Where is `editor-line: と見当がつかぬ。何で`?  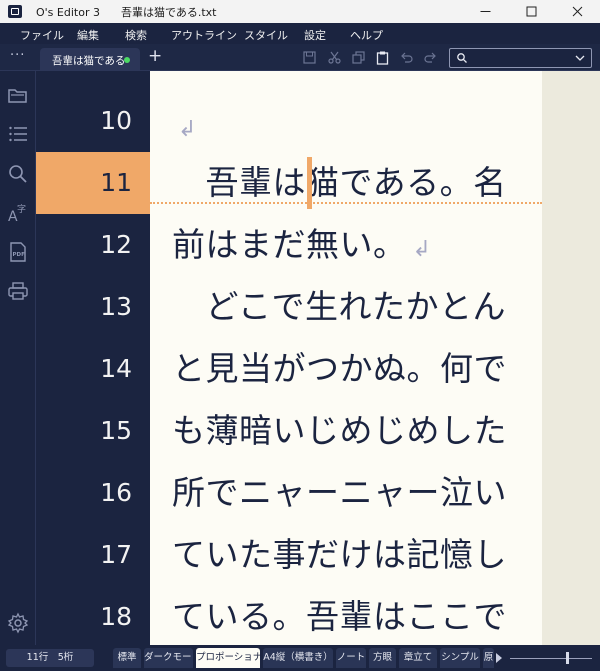 editor-line: と見当がつかぬ。何で is located at coordinates (339, 368).